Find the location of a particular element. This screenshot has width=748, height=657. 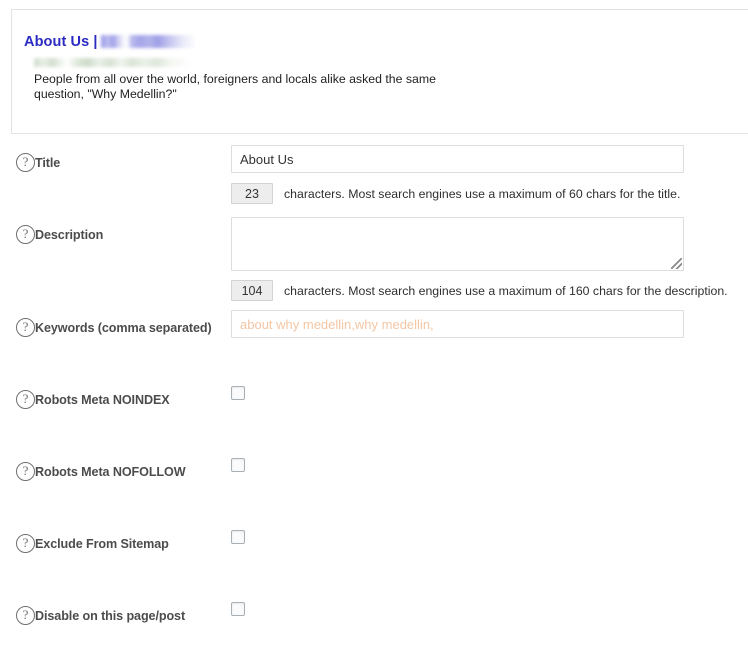

label-title: ? Title is located at coordinates (38, 162).